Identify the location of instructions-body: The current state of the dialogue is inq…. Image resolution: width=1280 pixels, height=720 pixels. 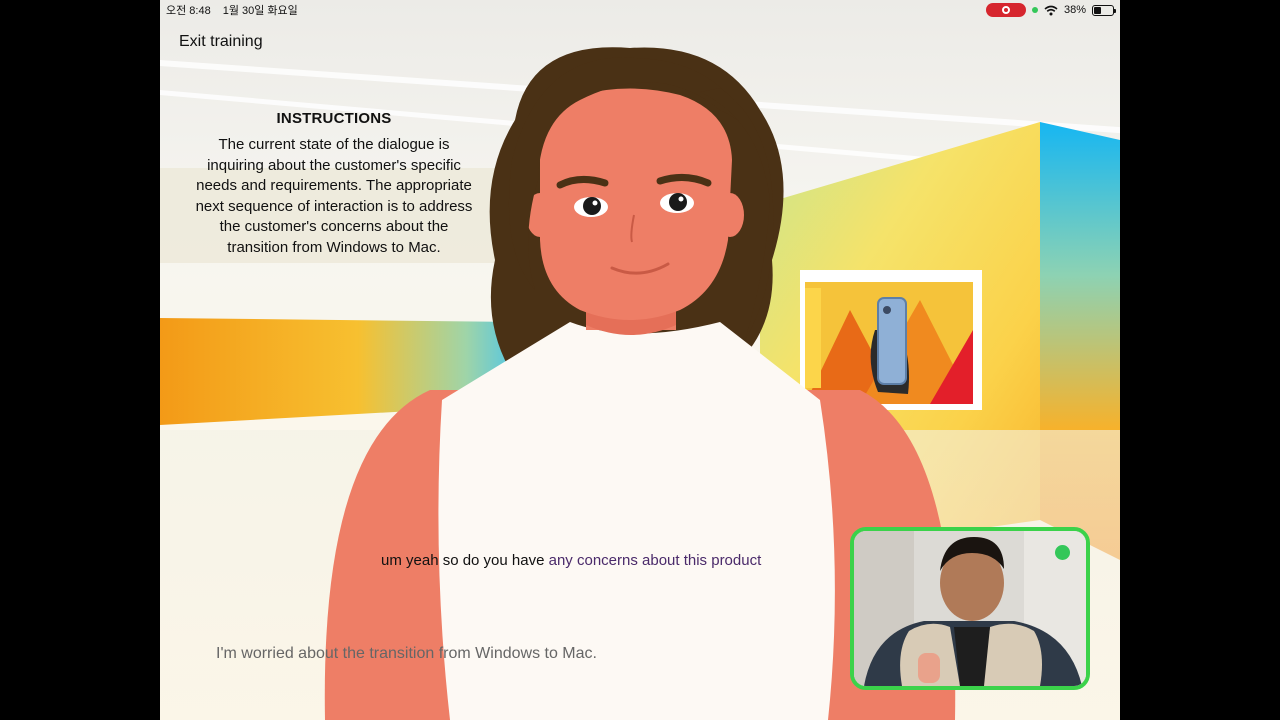
(334, 196).